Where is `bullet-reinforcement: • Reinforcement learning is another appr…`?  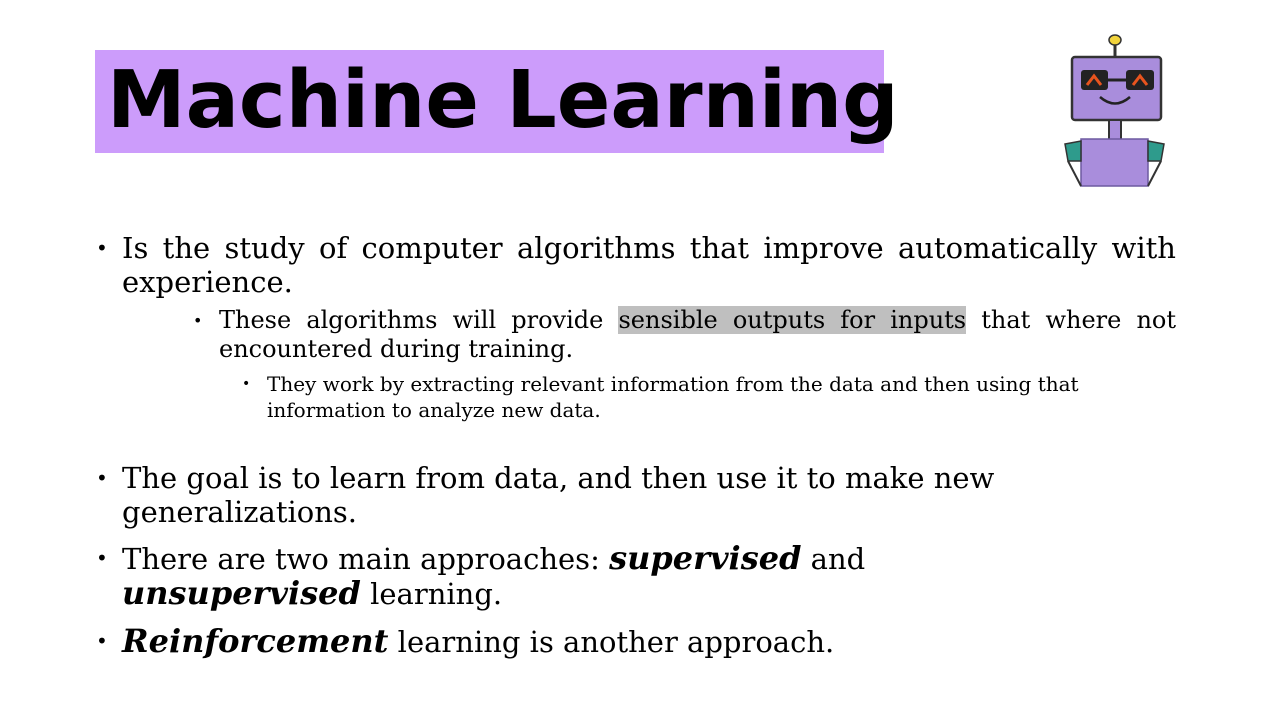
bullet-reinforcement: • Reinforcement learning is another appr… is located at coordinates (636, 641).